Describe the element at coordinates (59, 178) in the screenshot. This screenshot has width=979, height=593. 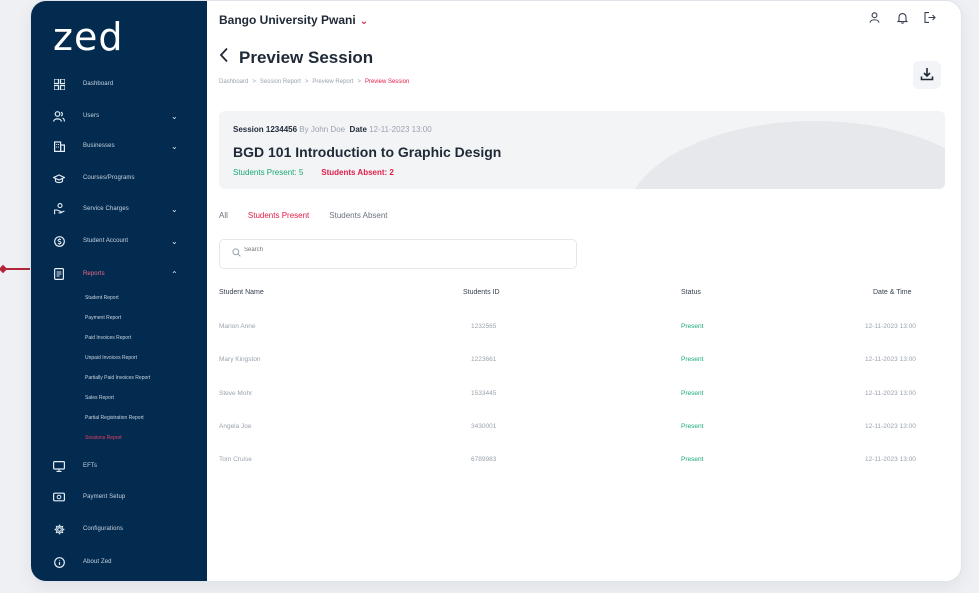
I see `book-icon` at that location.